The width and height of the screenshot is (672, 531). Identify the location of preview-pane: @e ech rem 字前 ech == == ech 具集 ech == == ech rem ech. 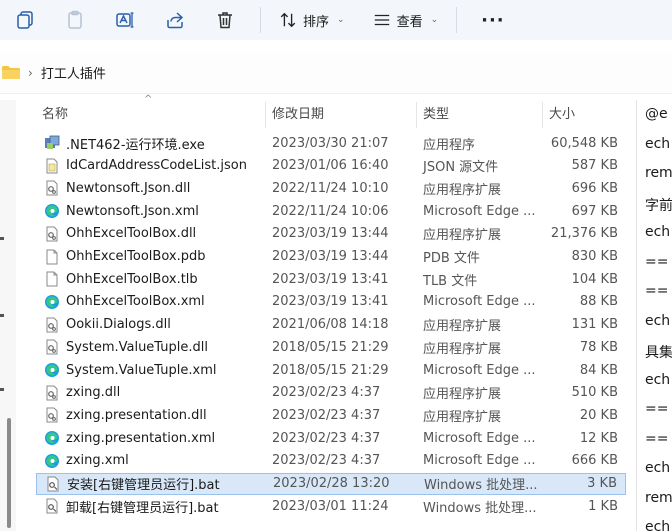
(654, 315).